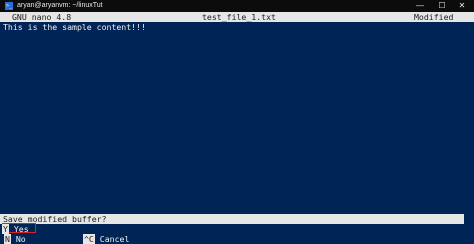  Describe the element at coordinates (5, 229) in the screenshot. I see `yes-shortcut-key: Y` at that location.